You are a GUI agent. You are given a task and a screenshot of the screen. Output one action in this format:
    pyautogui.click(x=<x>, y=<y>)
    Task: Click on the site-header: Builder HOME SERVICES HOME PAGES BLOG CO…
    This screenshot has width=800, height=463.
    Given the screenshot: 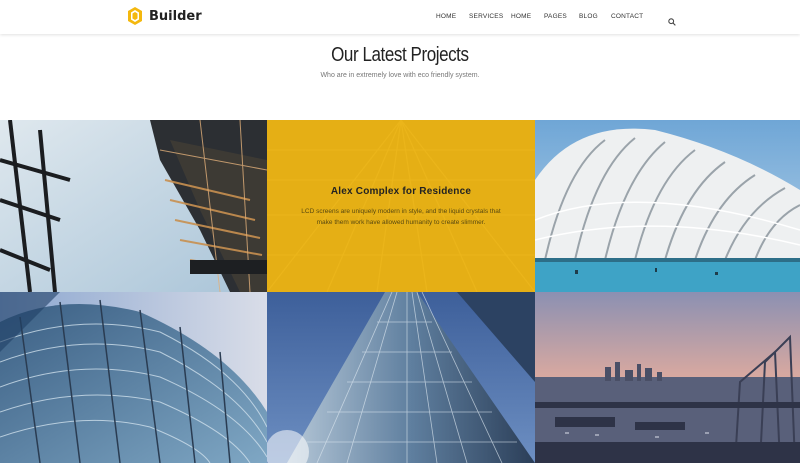 What is the action you would take?
    pyautogui.click(x=400, y=17)
    